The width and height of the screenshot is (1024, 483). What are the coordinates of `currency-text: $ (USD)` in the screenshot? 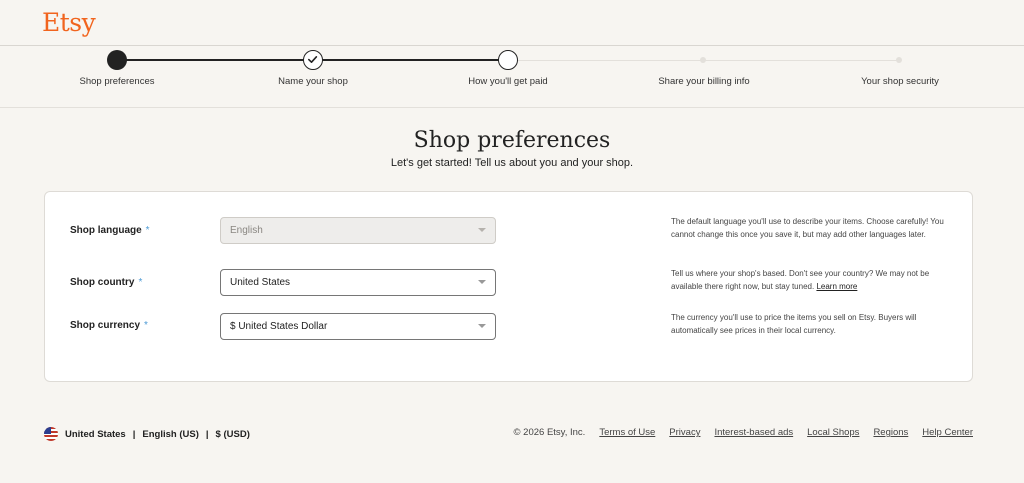 It's located at (232, 434).